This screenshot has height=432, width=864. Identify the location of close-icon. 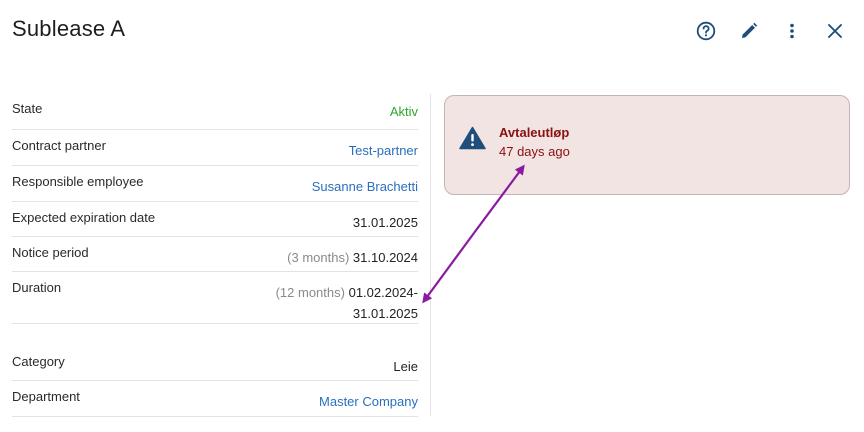
(834, 31).